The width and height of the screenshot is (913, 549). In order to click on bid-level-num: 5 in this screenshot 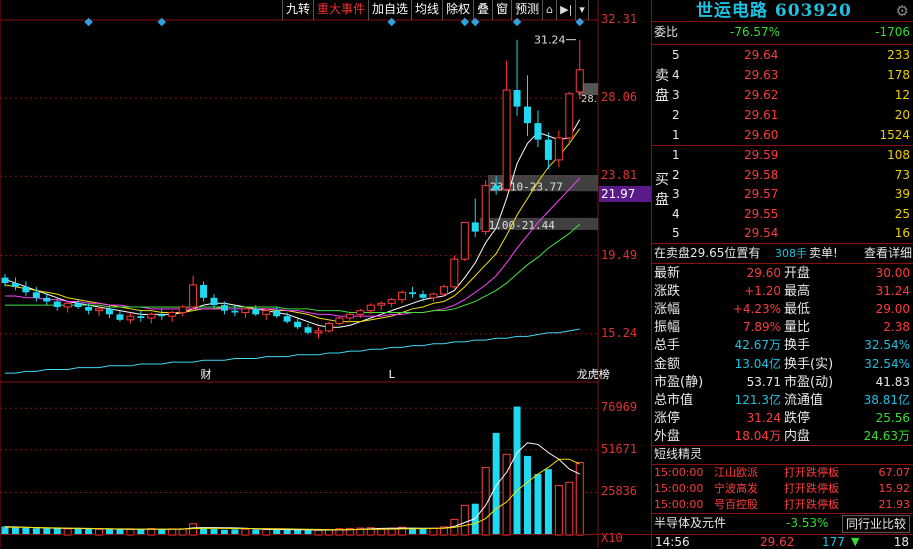, I will do `click(676, 233)`.